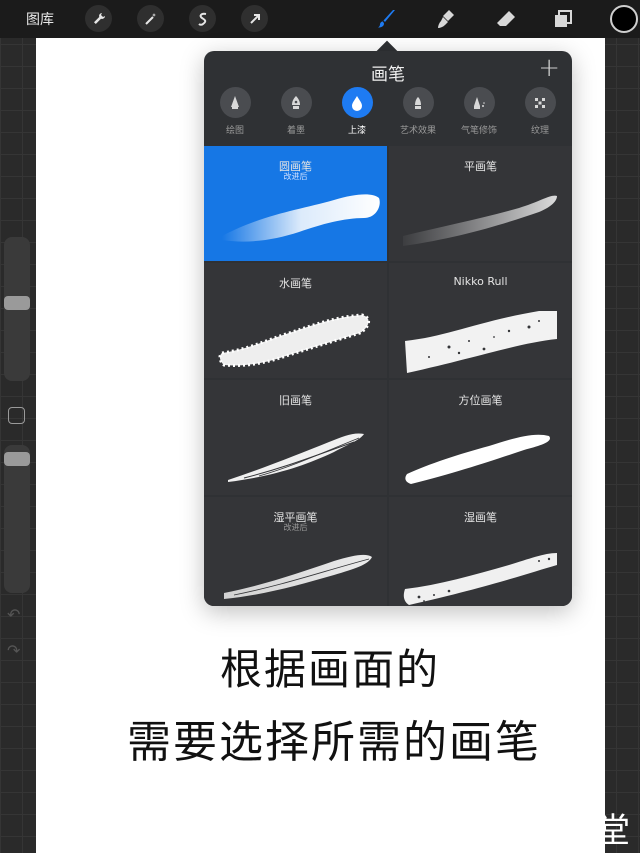 The height and width of the screenshot is (853, 640). Describe the element at coordinates (388, 75) in the screenshot. I see `panel-title: 画笔` at that location.